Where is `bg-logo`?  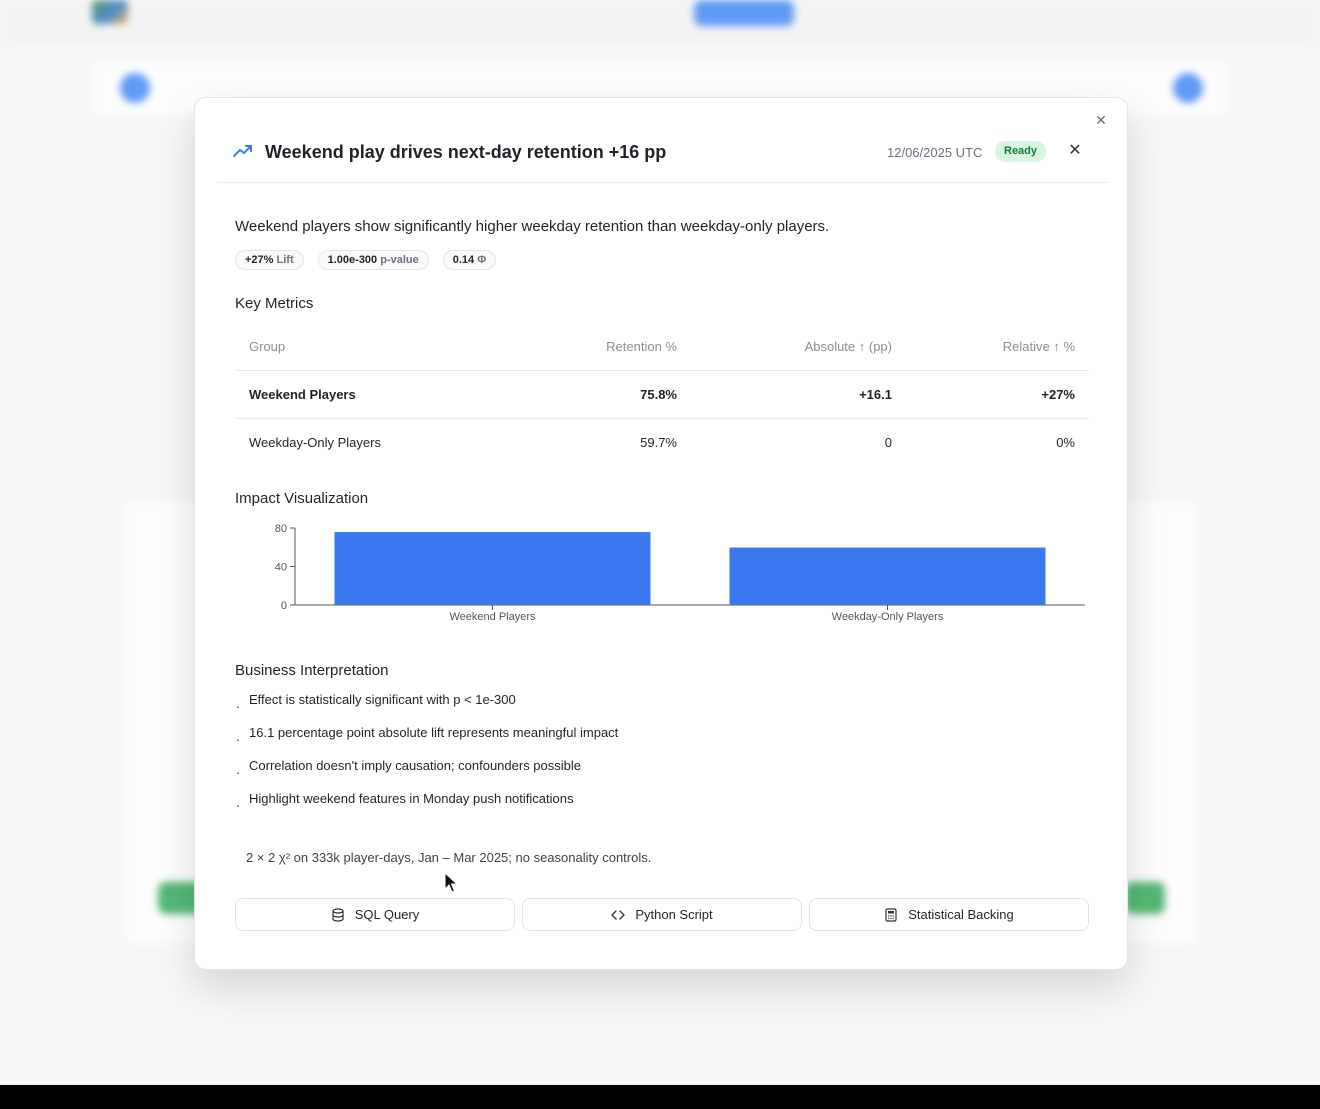 bg-logo is located at coordinates (110, 12).